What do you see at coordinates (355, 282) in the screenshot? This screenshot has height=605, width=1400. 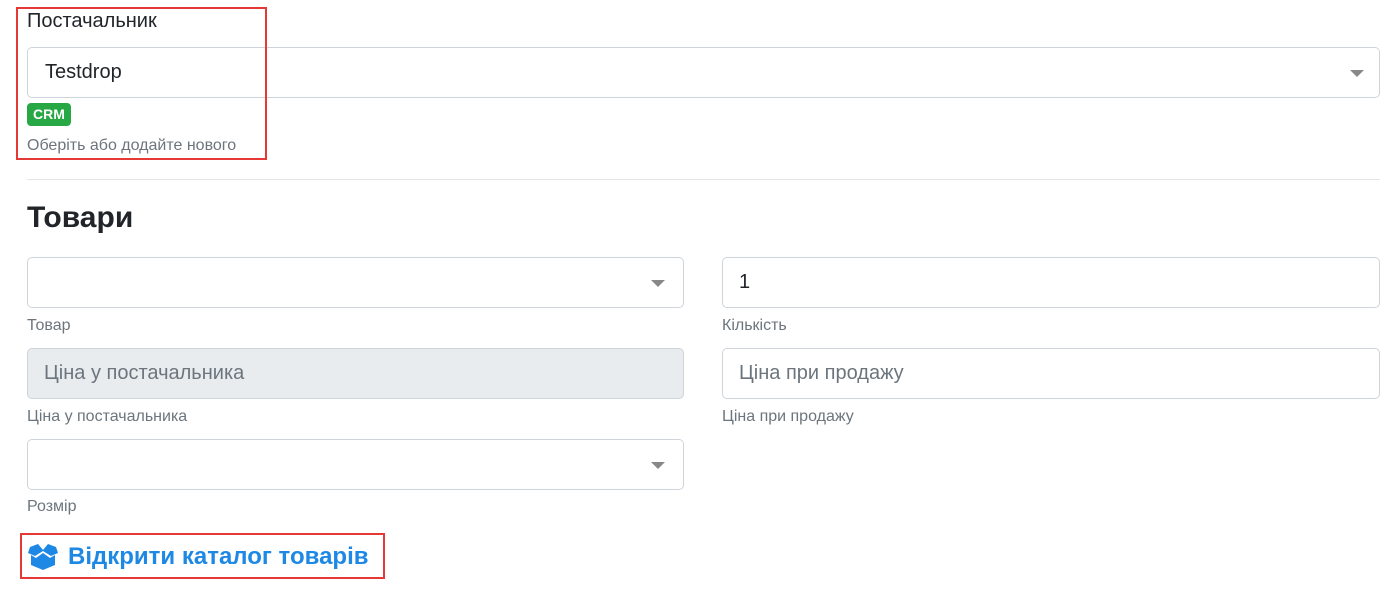 I see `product-select` at bounding box center [355, 282].